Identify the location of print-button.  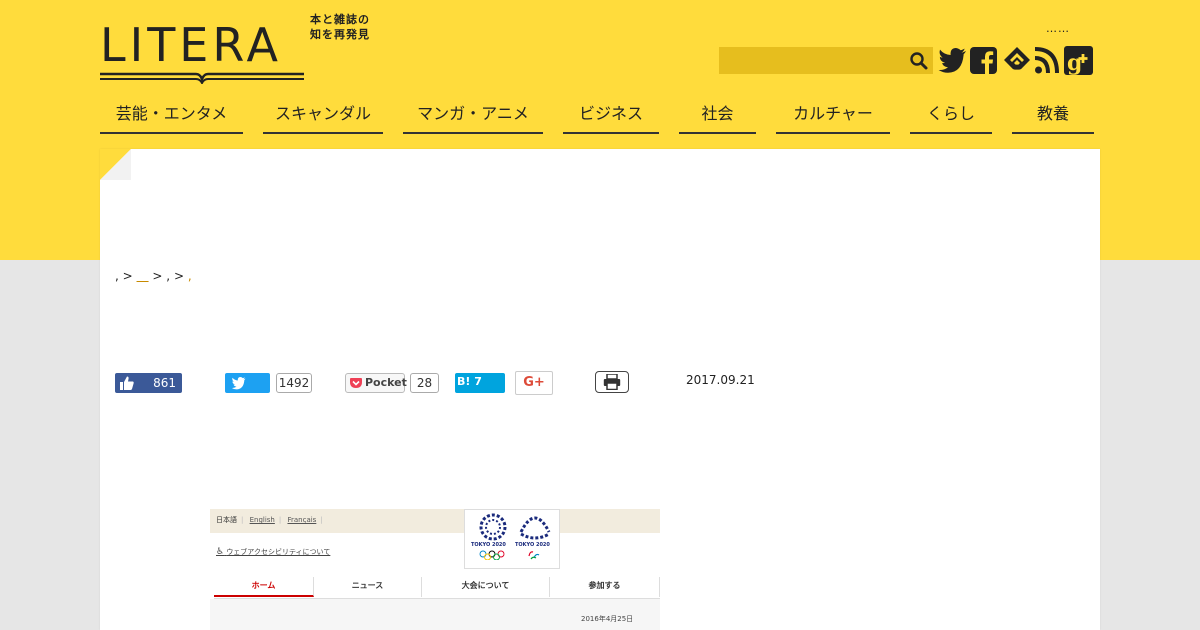
(612, 382).